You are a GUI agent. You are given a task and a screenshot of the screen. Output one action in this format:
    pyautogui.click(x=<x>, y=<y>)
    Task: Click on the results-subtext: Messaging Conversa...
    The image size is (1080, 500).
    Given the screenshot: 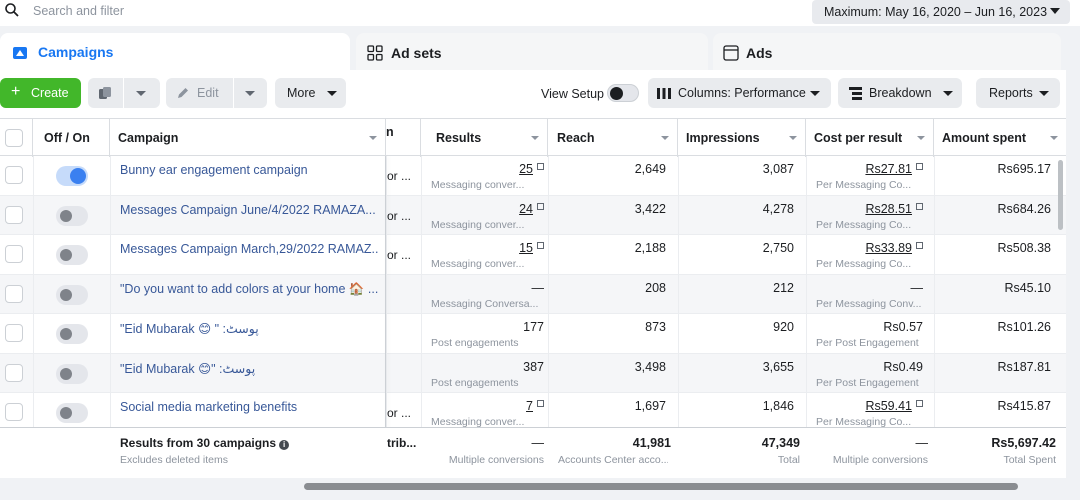 What is the action you would take?
    pyautogui.click(x=485, y=303)
    